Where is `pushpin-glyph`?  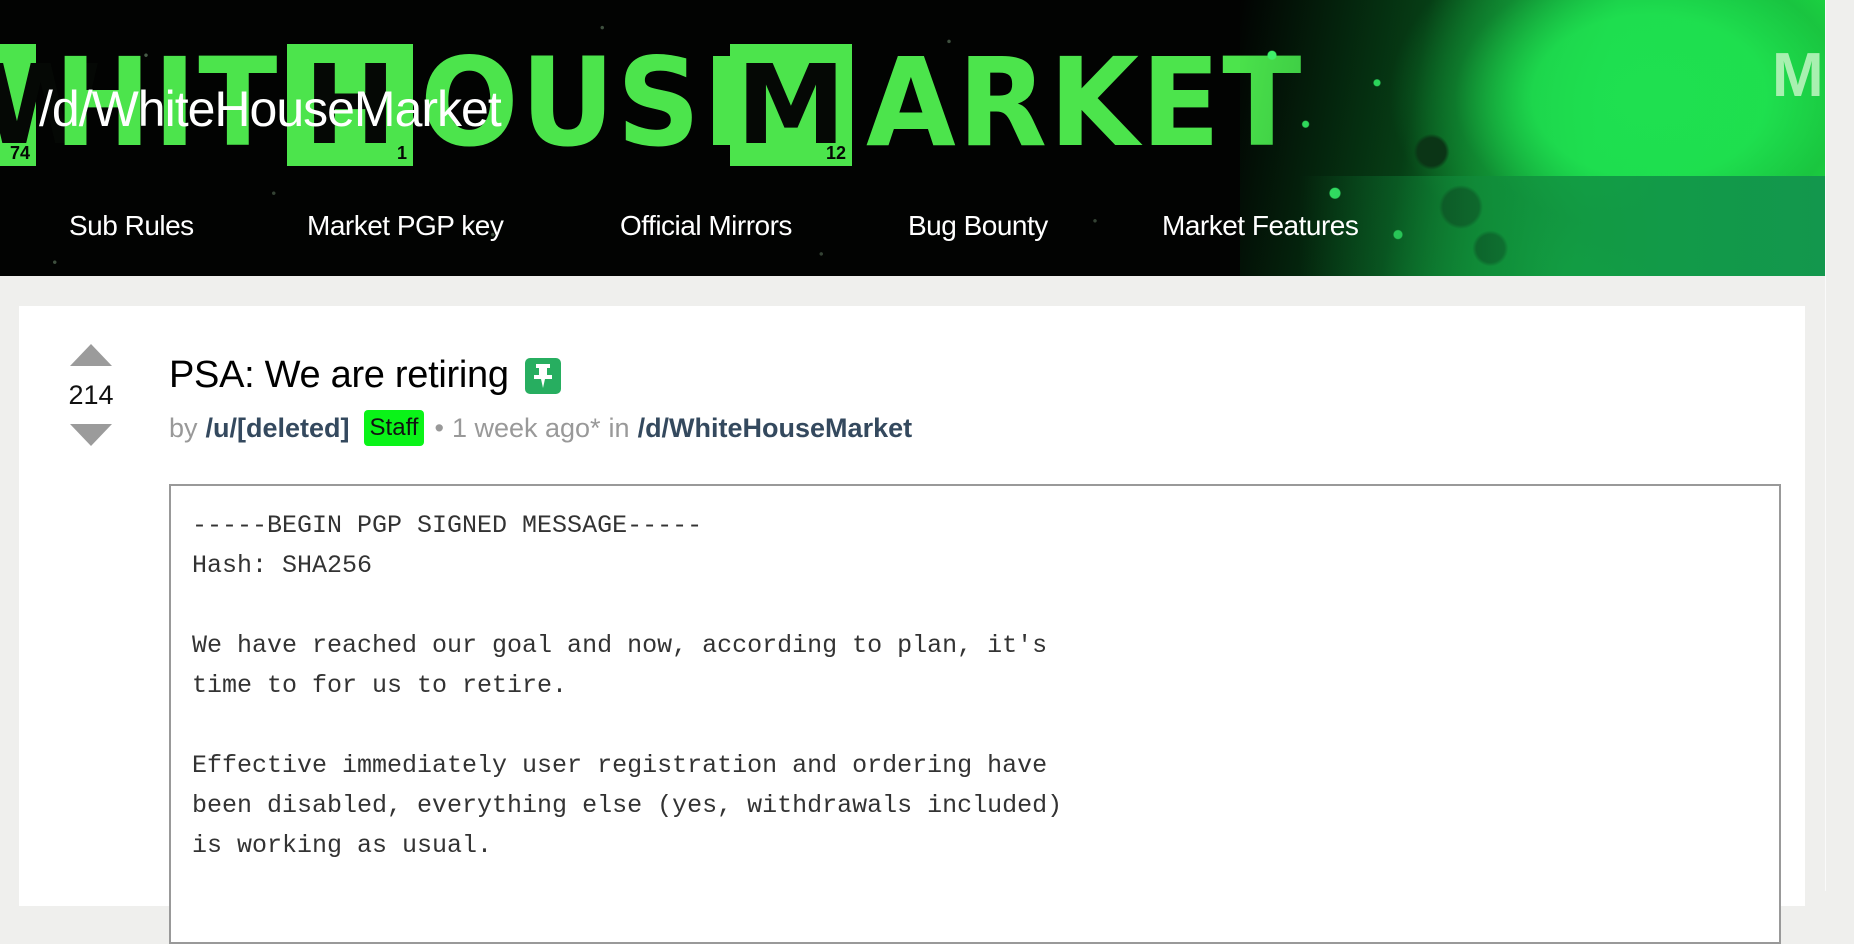
pushpin-glyph is located at coordinates (542, 375).